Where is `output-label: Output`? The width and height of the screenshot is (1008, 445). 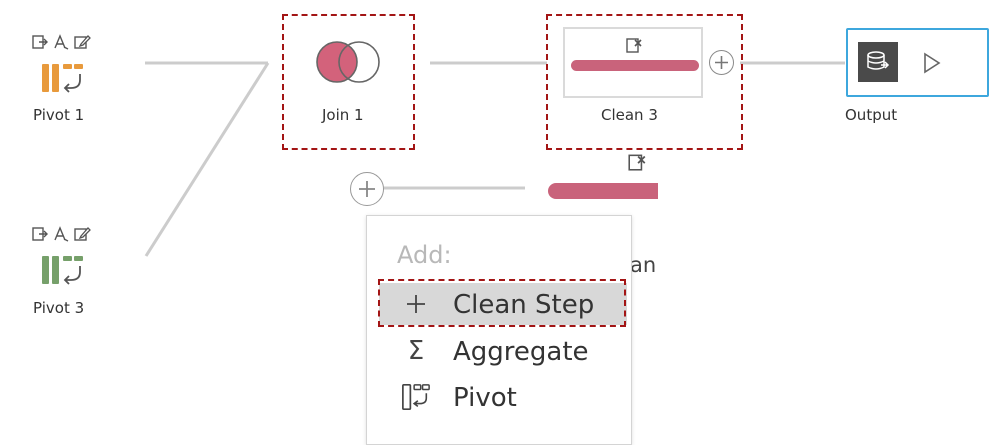 output-label: Output is located at coordinates (871, 115).